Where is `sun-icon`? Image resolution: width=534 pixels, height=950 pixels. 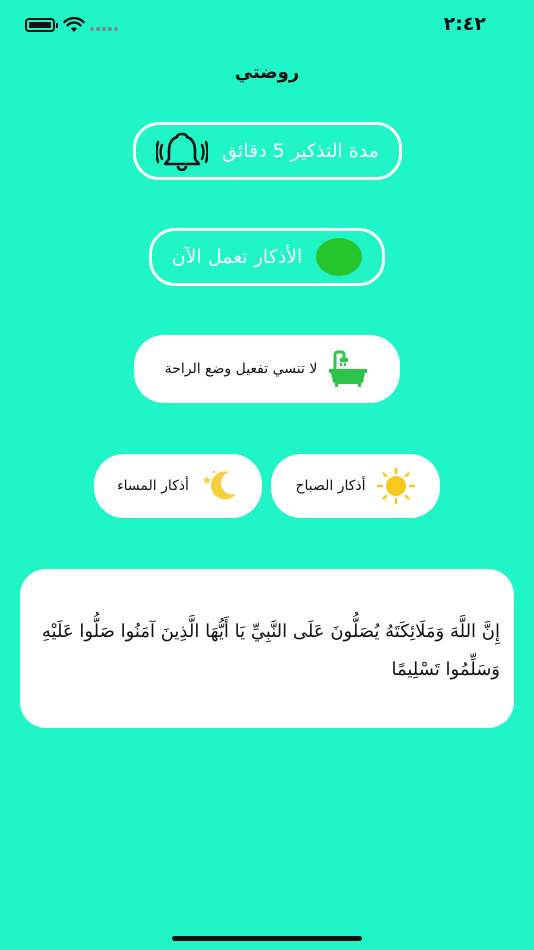 sun-icon is located at coordinates (395, 486).